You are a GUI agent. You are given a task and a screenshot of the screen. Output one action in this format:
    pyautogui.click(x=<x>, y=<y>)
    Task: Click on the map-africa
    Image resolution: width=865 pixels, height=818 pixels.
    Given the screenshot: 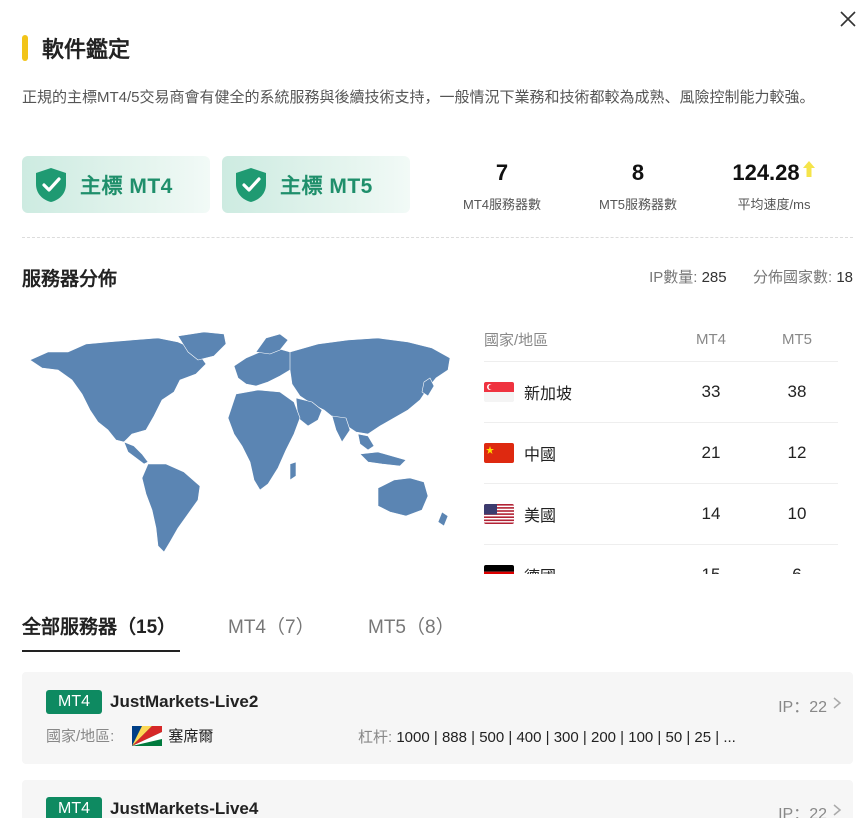 What is the action you would take?
    pyautogui.click(x=264, y=440)
    